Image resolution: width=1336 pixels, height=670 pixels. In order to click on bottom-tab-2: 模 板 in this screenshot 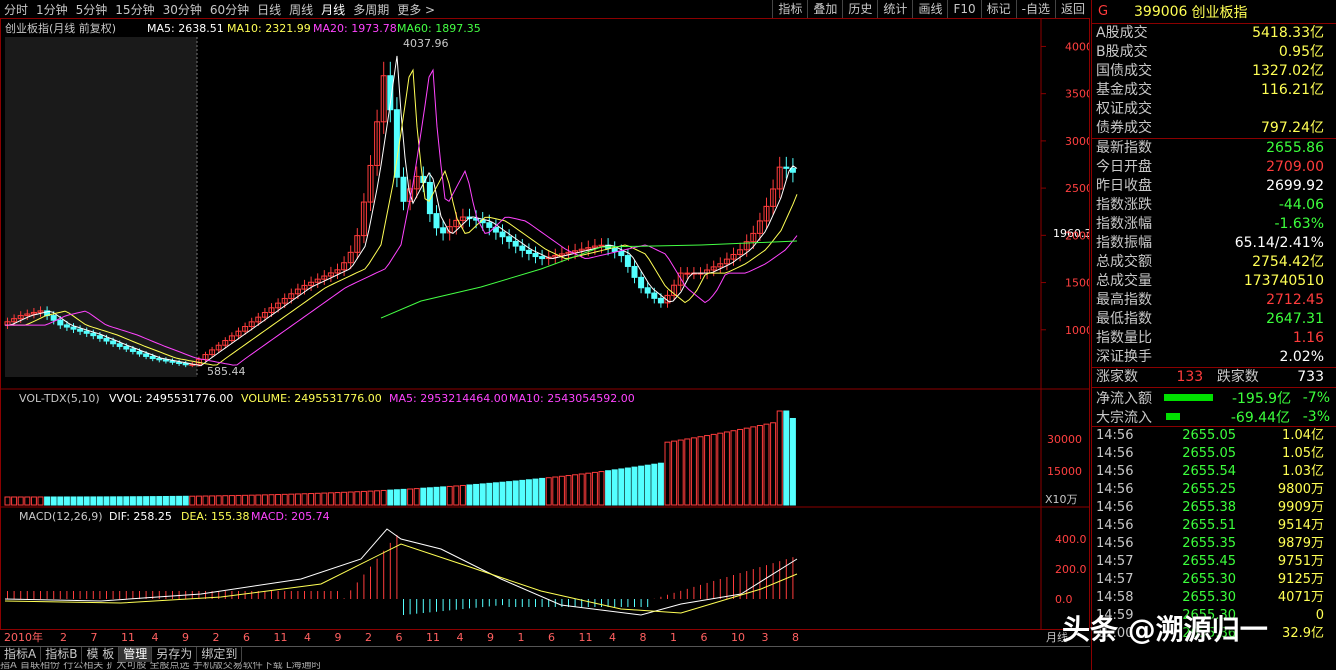, I will do `click(101, 654)`.